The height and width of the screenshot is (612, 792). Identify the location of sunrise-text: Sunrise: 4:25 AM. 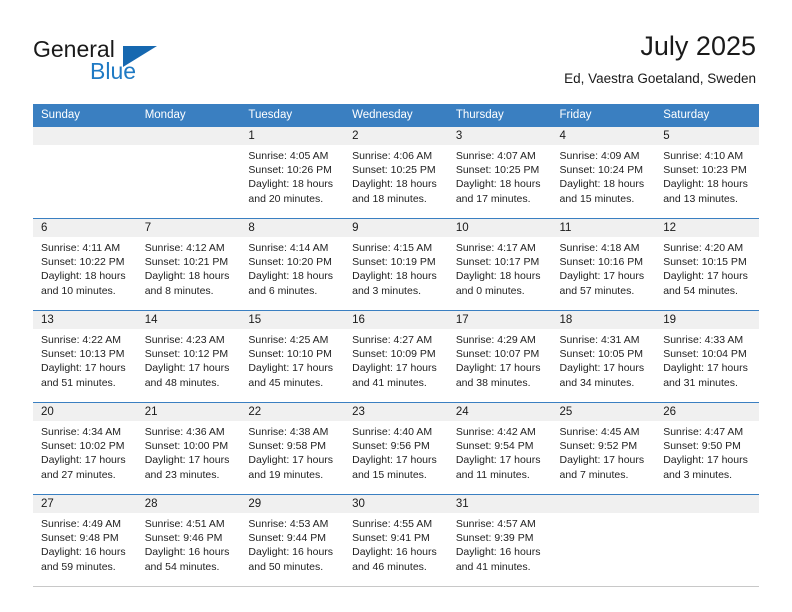
(288, 340).